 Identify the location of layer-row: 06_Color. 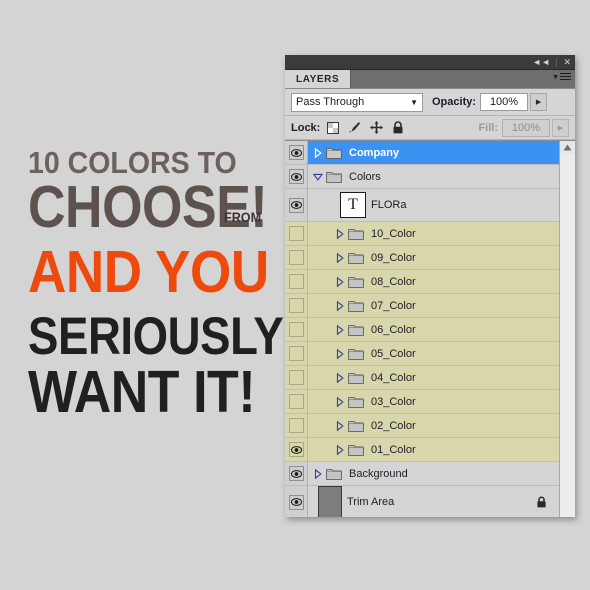
(422, 330).